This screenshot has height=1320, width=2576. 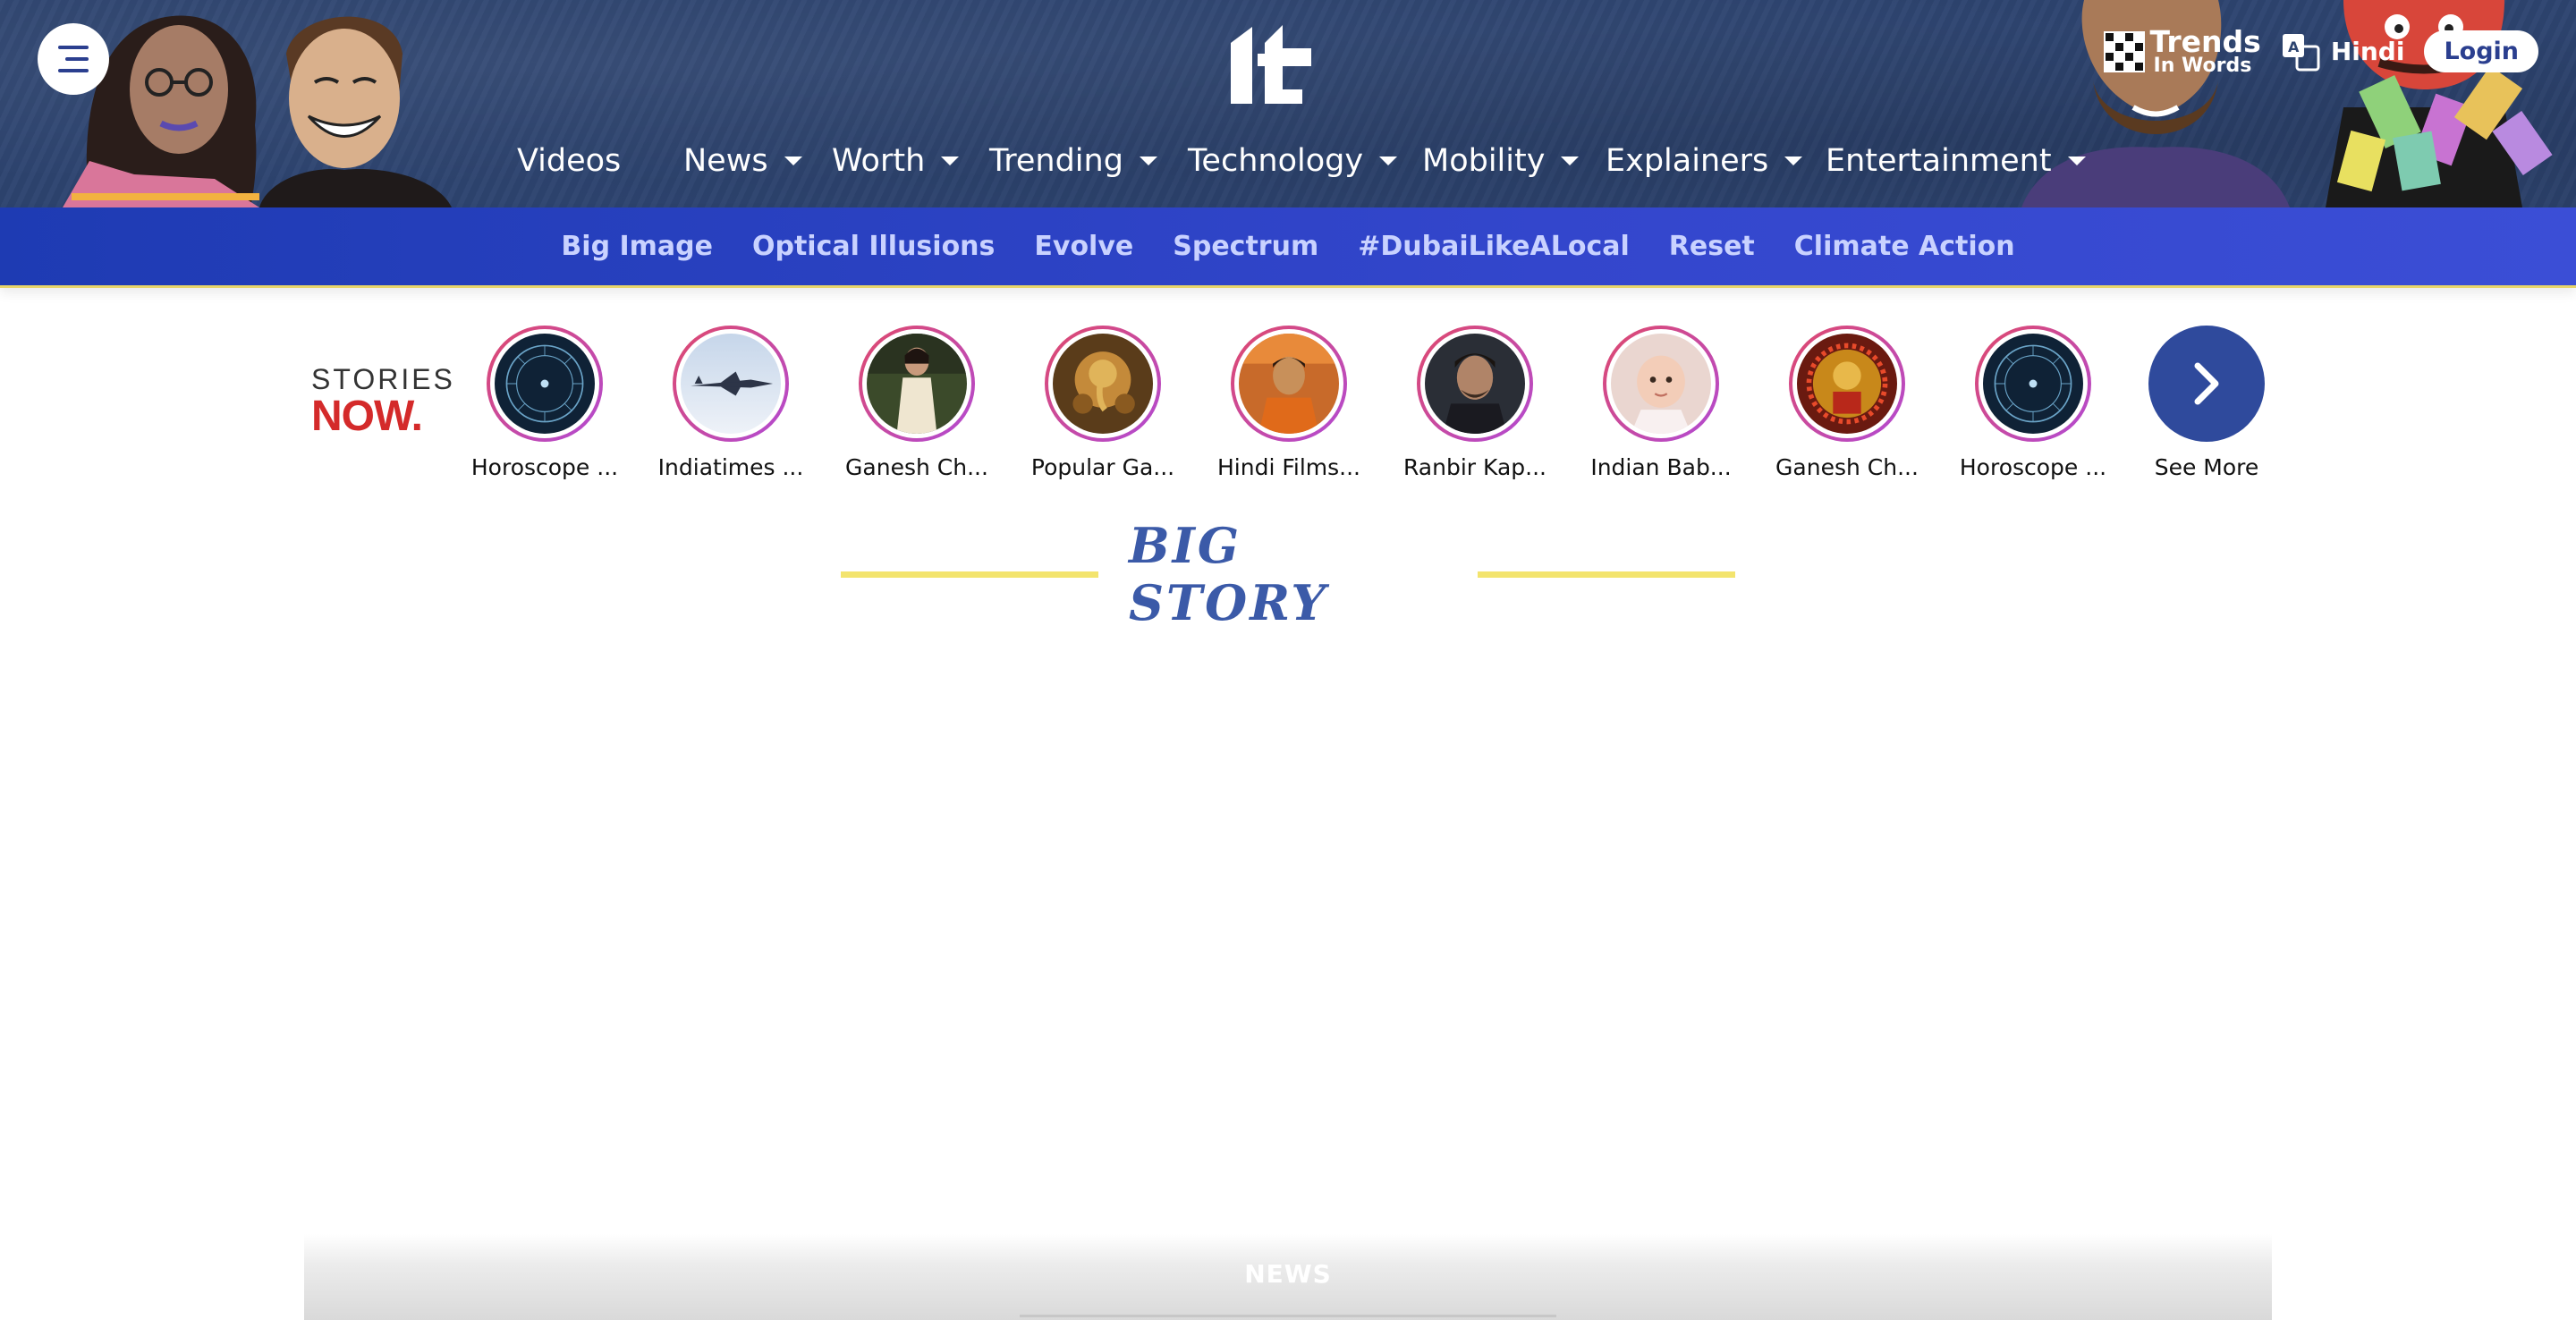 I want to click on chevron-right-icon, so click(x=2206, y=383).